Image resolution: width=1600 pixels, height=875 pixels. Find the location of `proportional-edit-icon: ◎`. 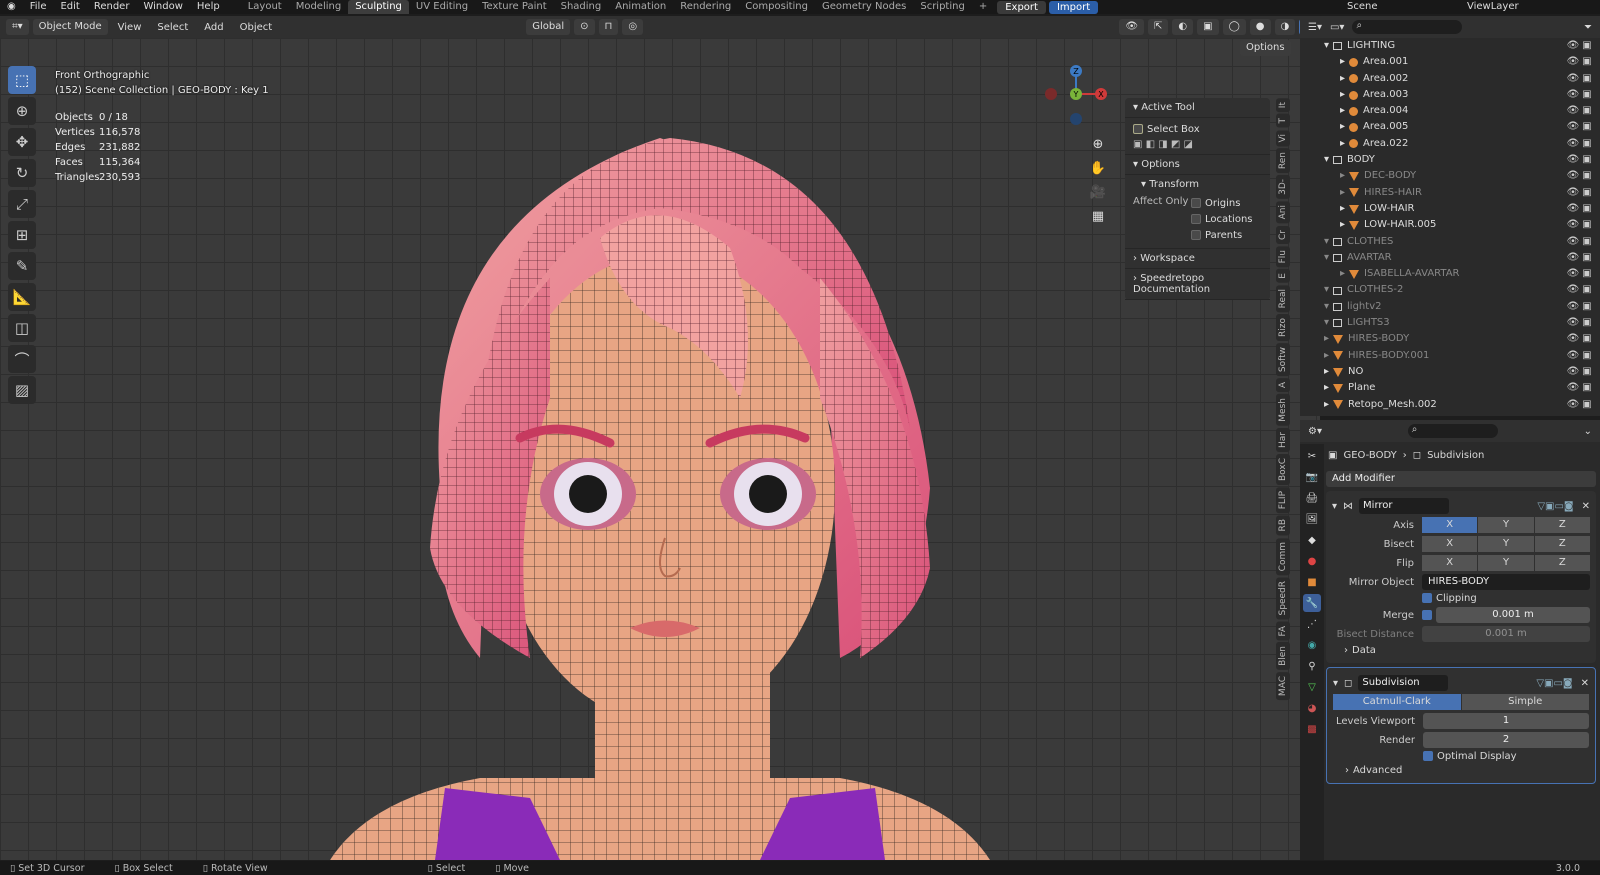

proportional-edit-icon: ◎ is located at coordinates (633, 27).